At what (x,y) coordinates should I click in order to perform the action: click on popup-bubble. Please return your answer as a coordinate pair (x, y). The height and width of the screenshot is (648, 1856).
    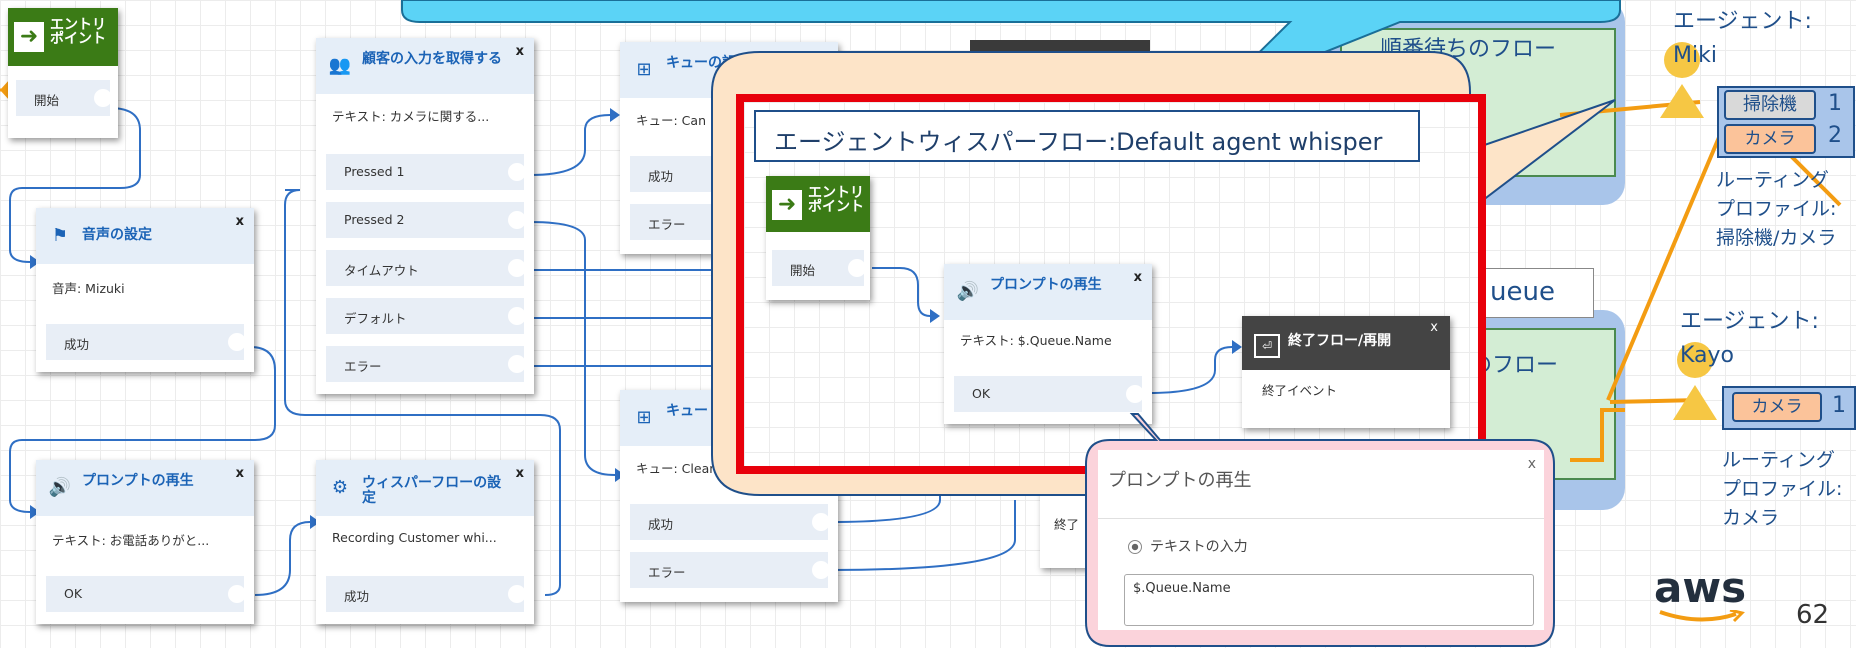
    Looking at the image, I should click on (1320, 530).